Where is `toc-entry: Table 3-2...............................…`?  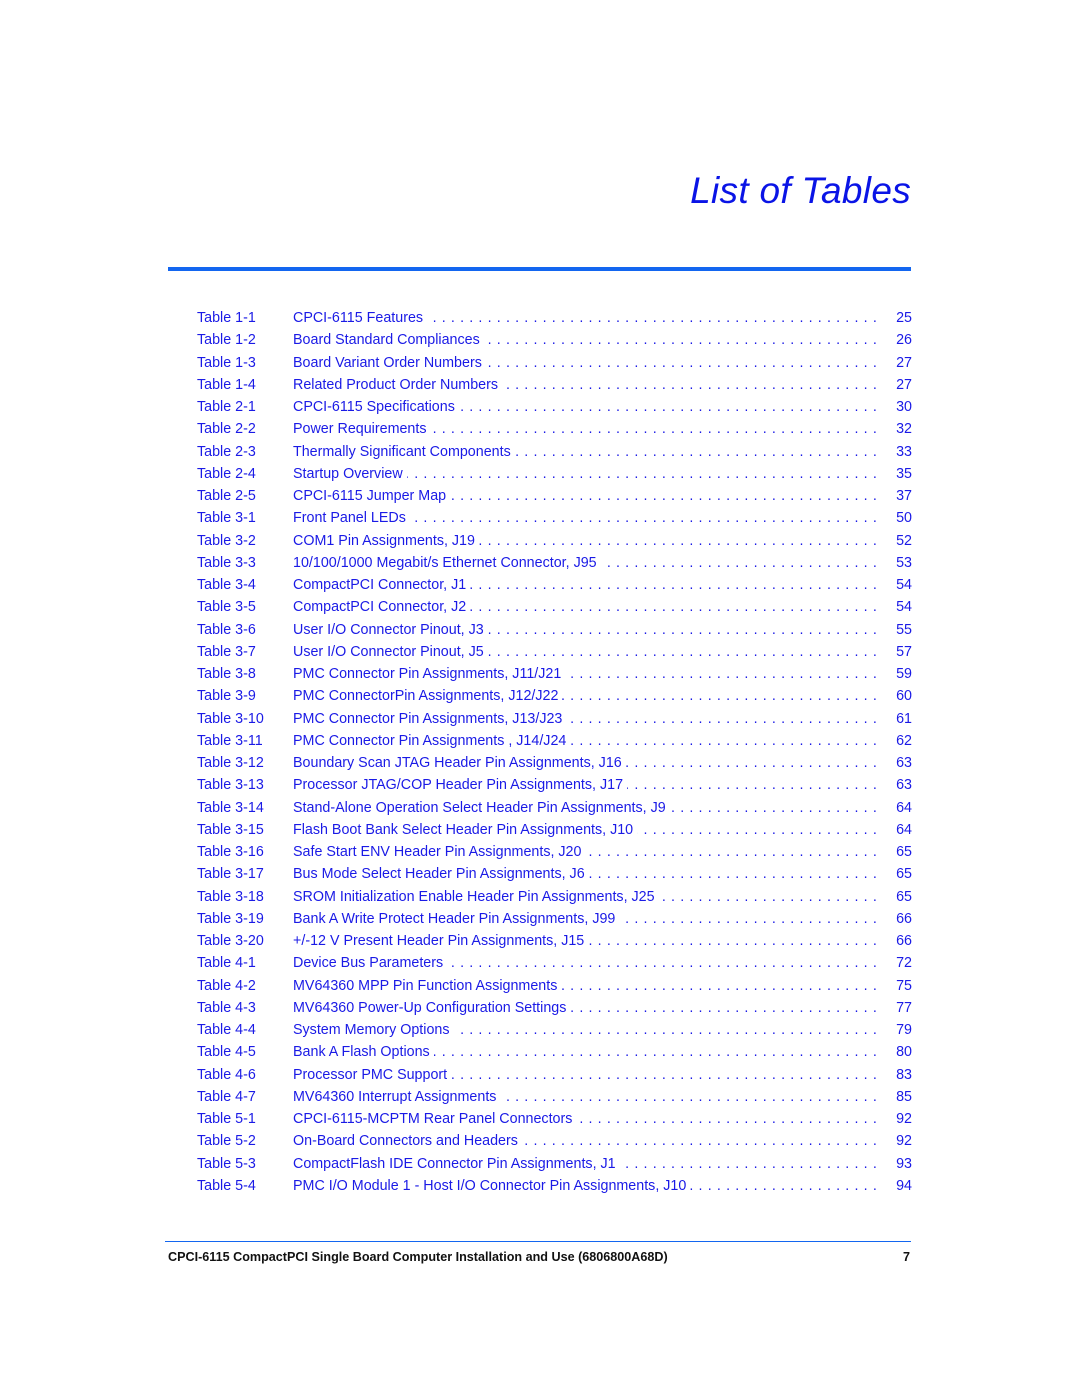 toc-entry: Table 3-2...............................… is located at coordinates (554, 541).